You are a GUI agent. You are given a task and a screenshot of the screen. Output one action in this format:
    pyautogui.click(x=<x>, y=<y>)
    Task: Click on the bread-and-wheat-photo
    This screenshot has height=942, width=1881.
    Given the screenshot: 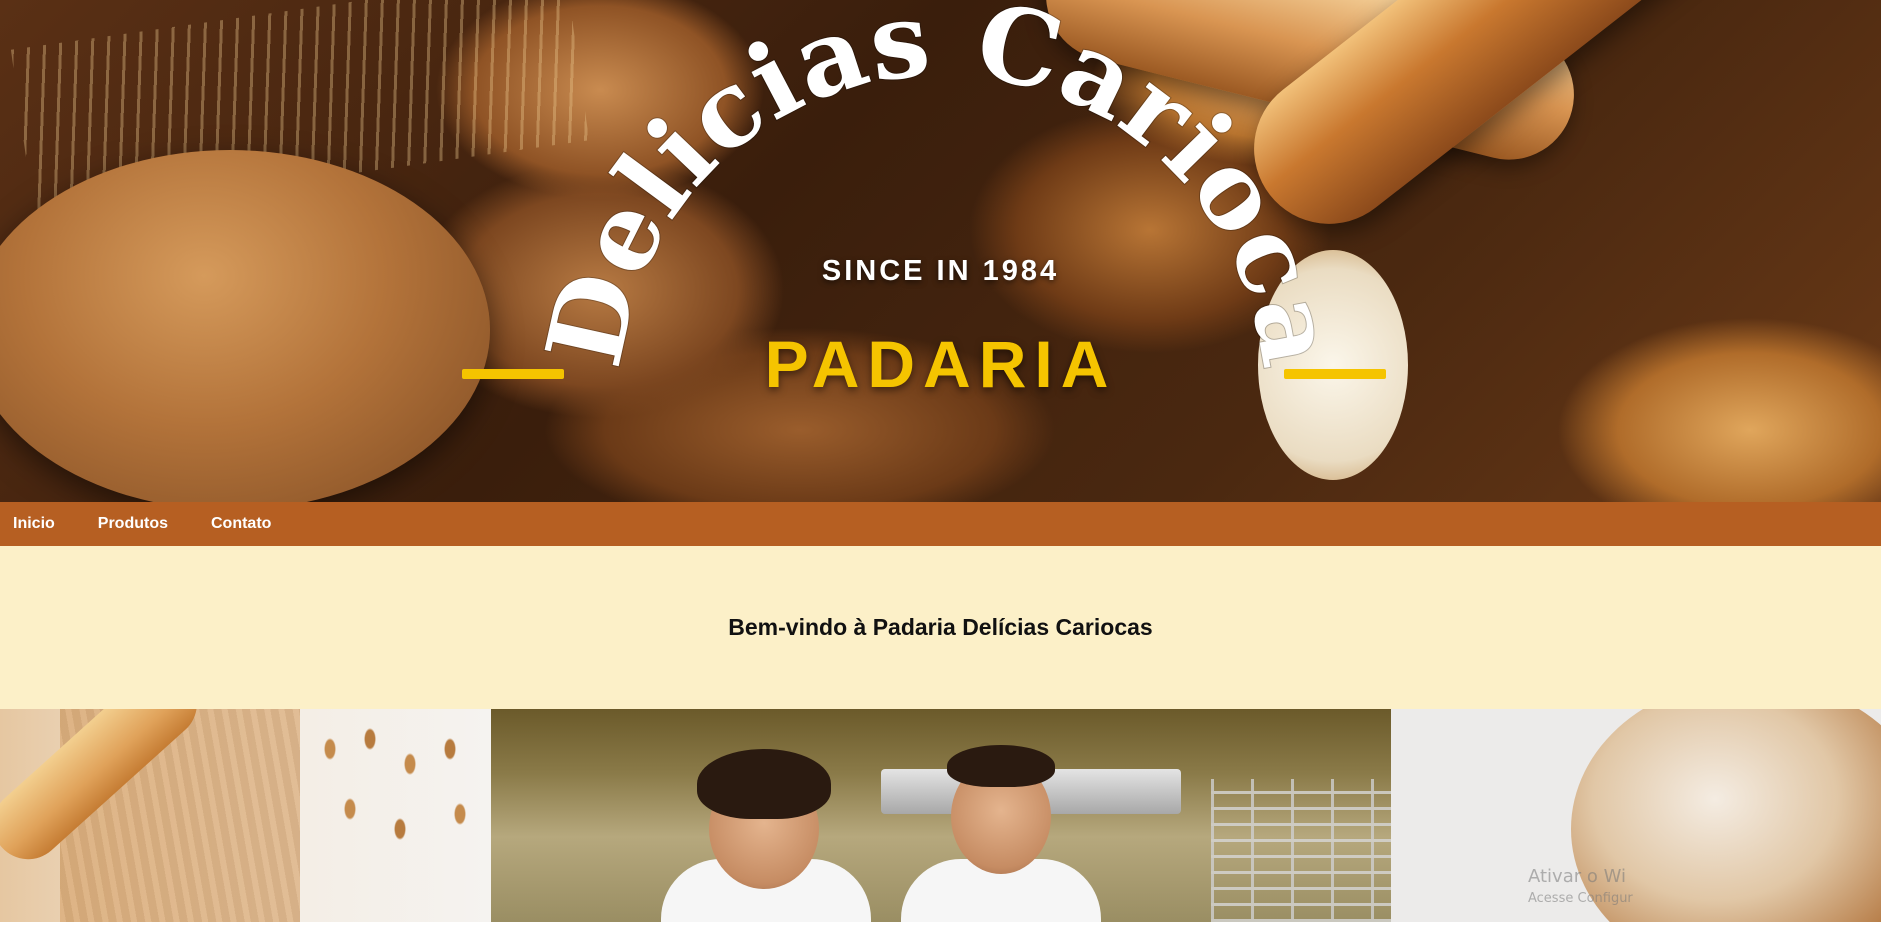 What is the action you would take?
    pyautogui.click(x=245, y=815)
    